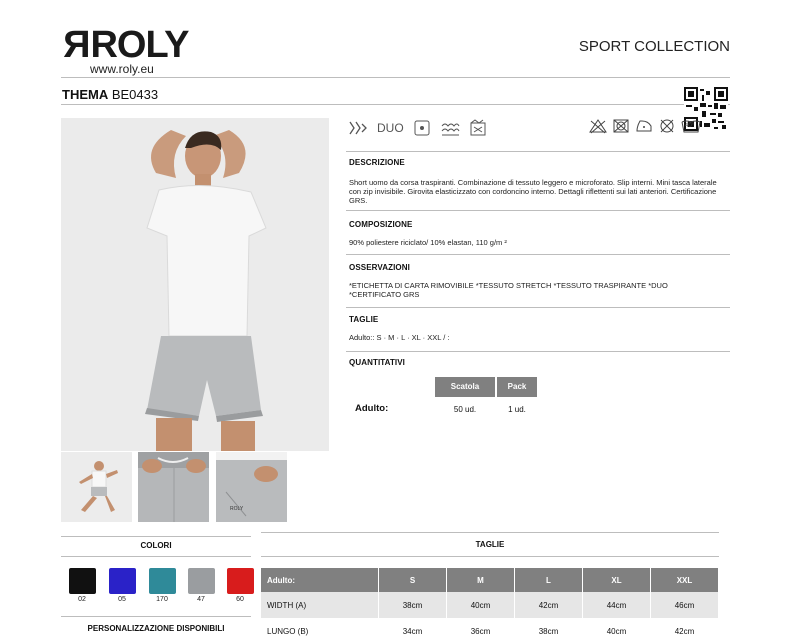 This screenshot has height=644, width=792. Describe the element at coordinates (122, 581) in the screenshot. I see `swatch-royal-blue` at that location.